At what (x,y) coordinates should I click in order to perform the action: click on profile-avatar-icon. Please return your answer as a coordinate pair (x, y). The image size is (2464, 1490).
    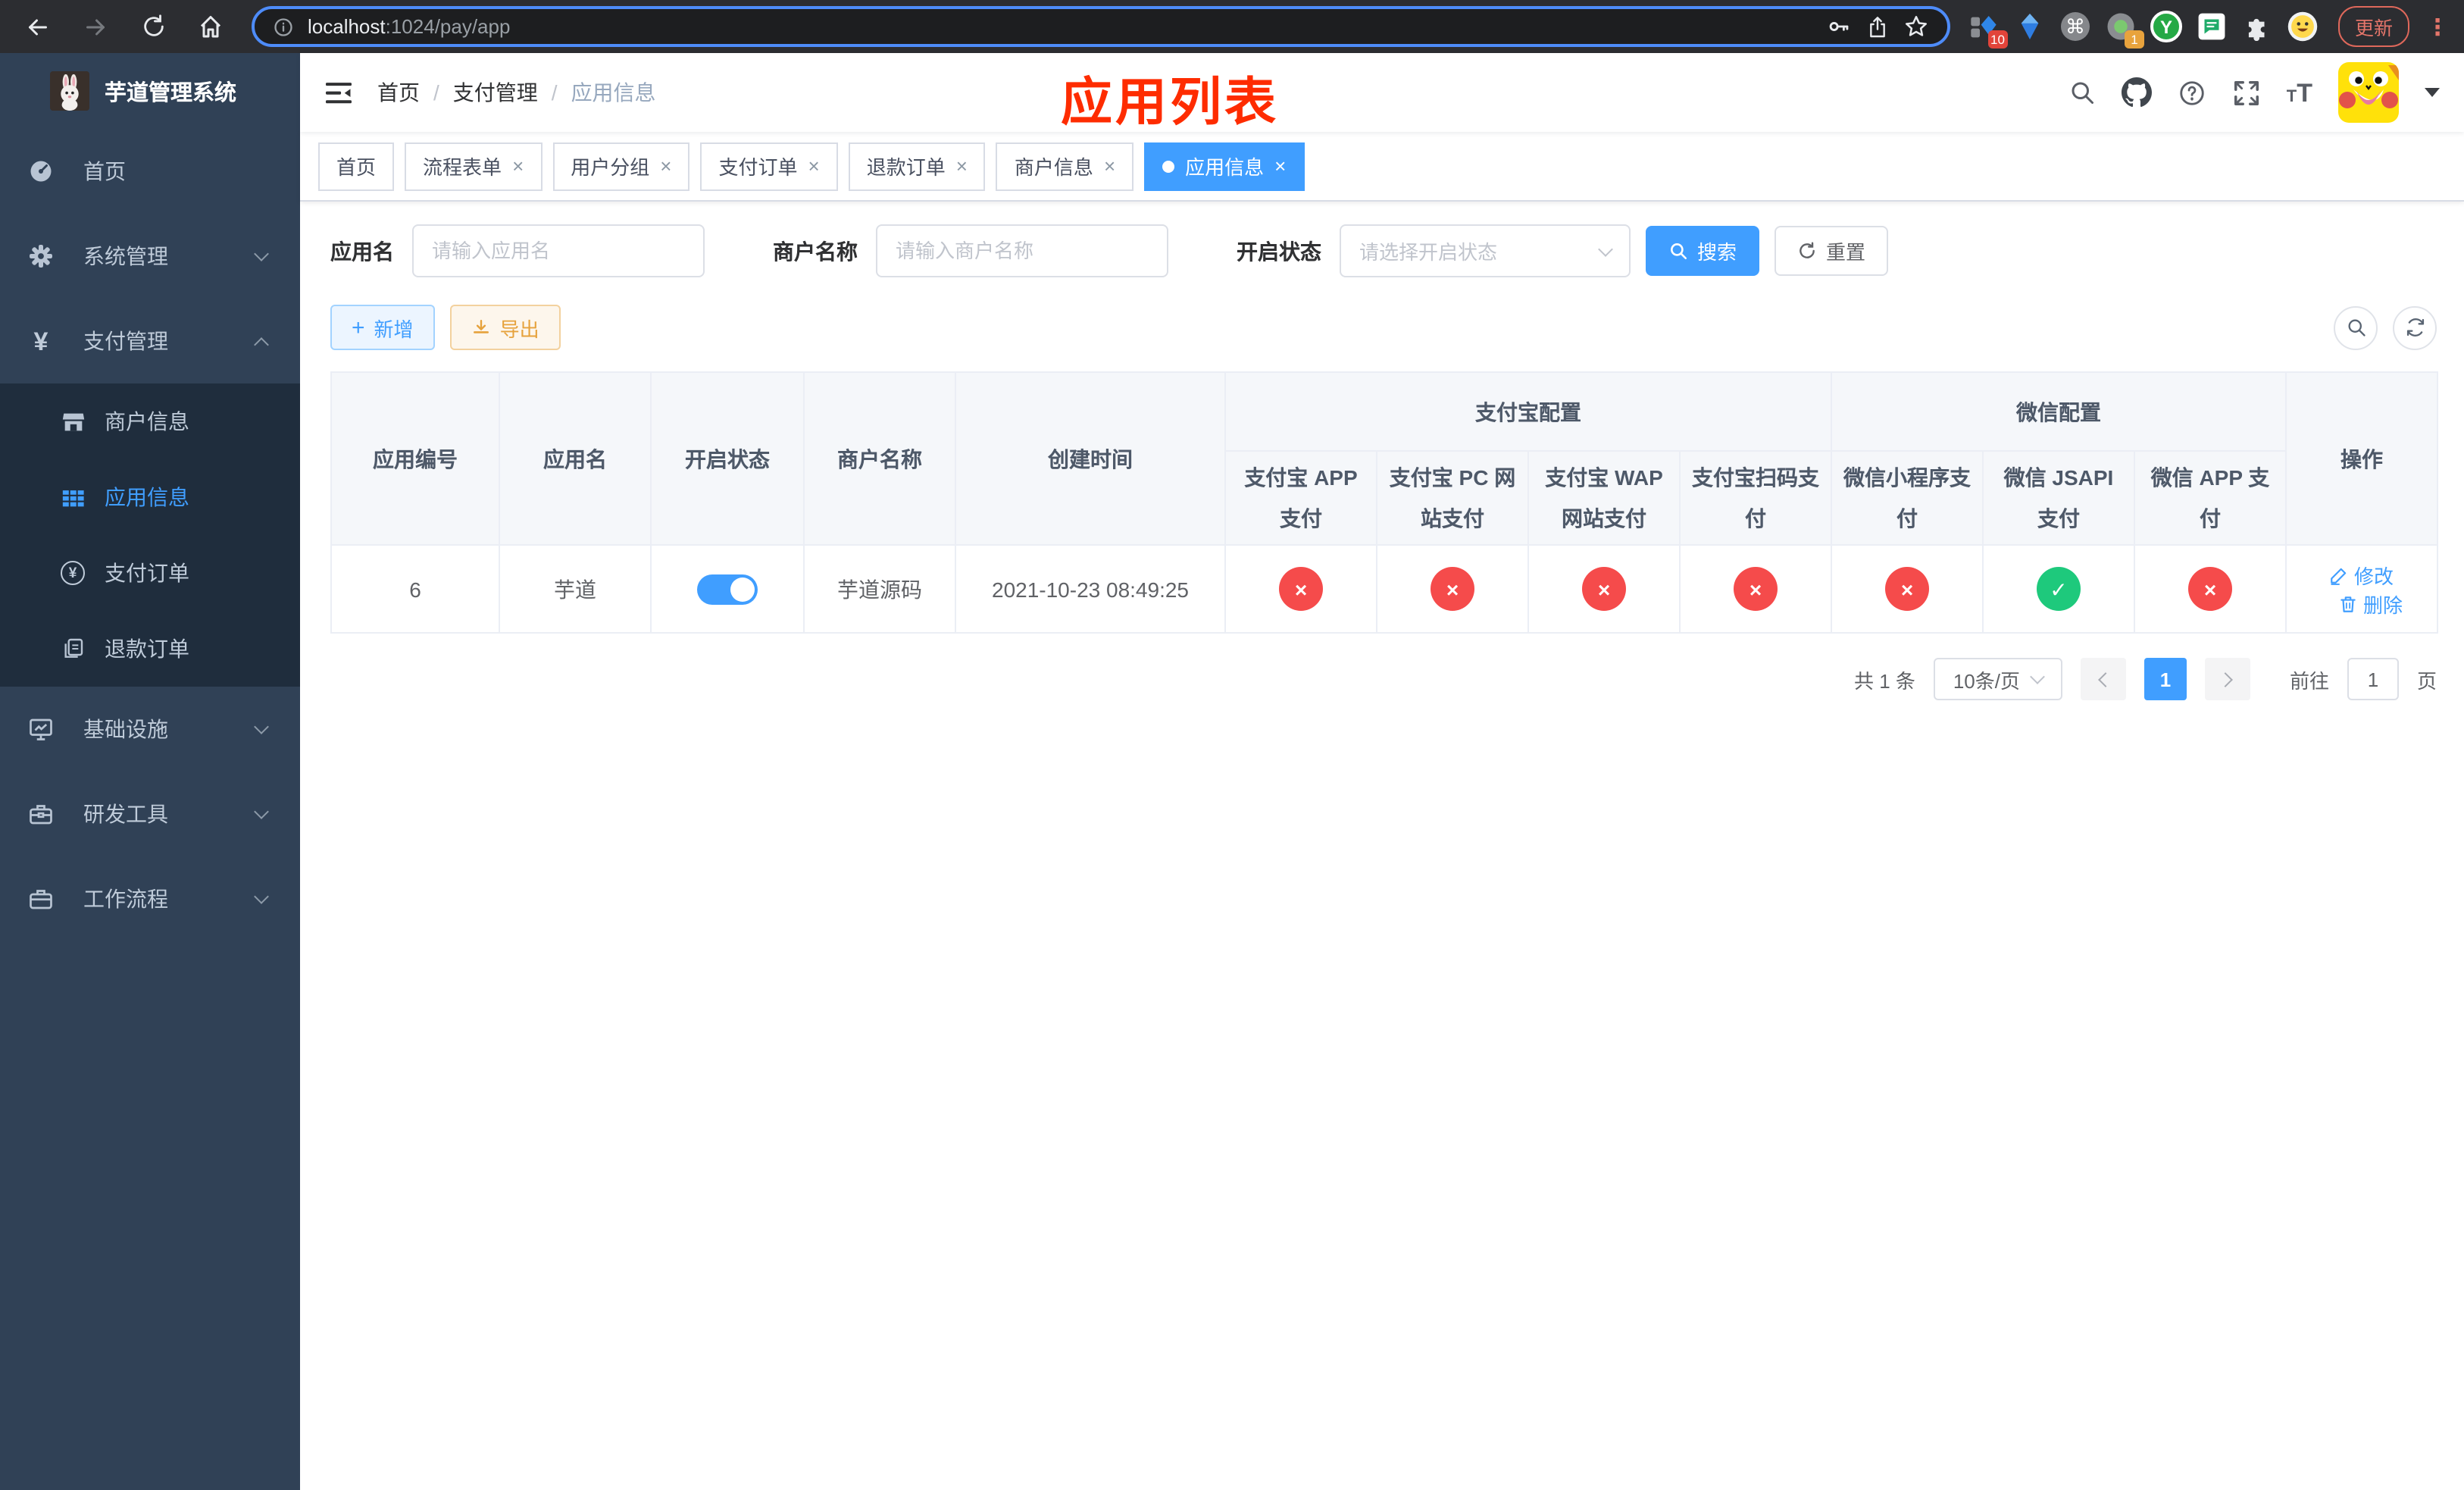
    Looking at the image, I should click on (2303, 27).